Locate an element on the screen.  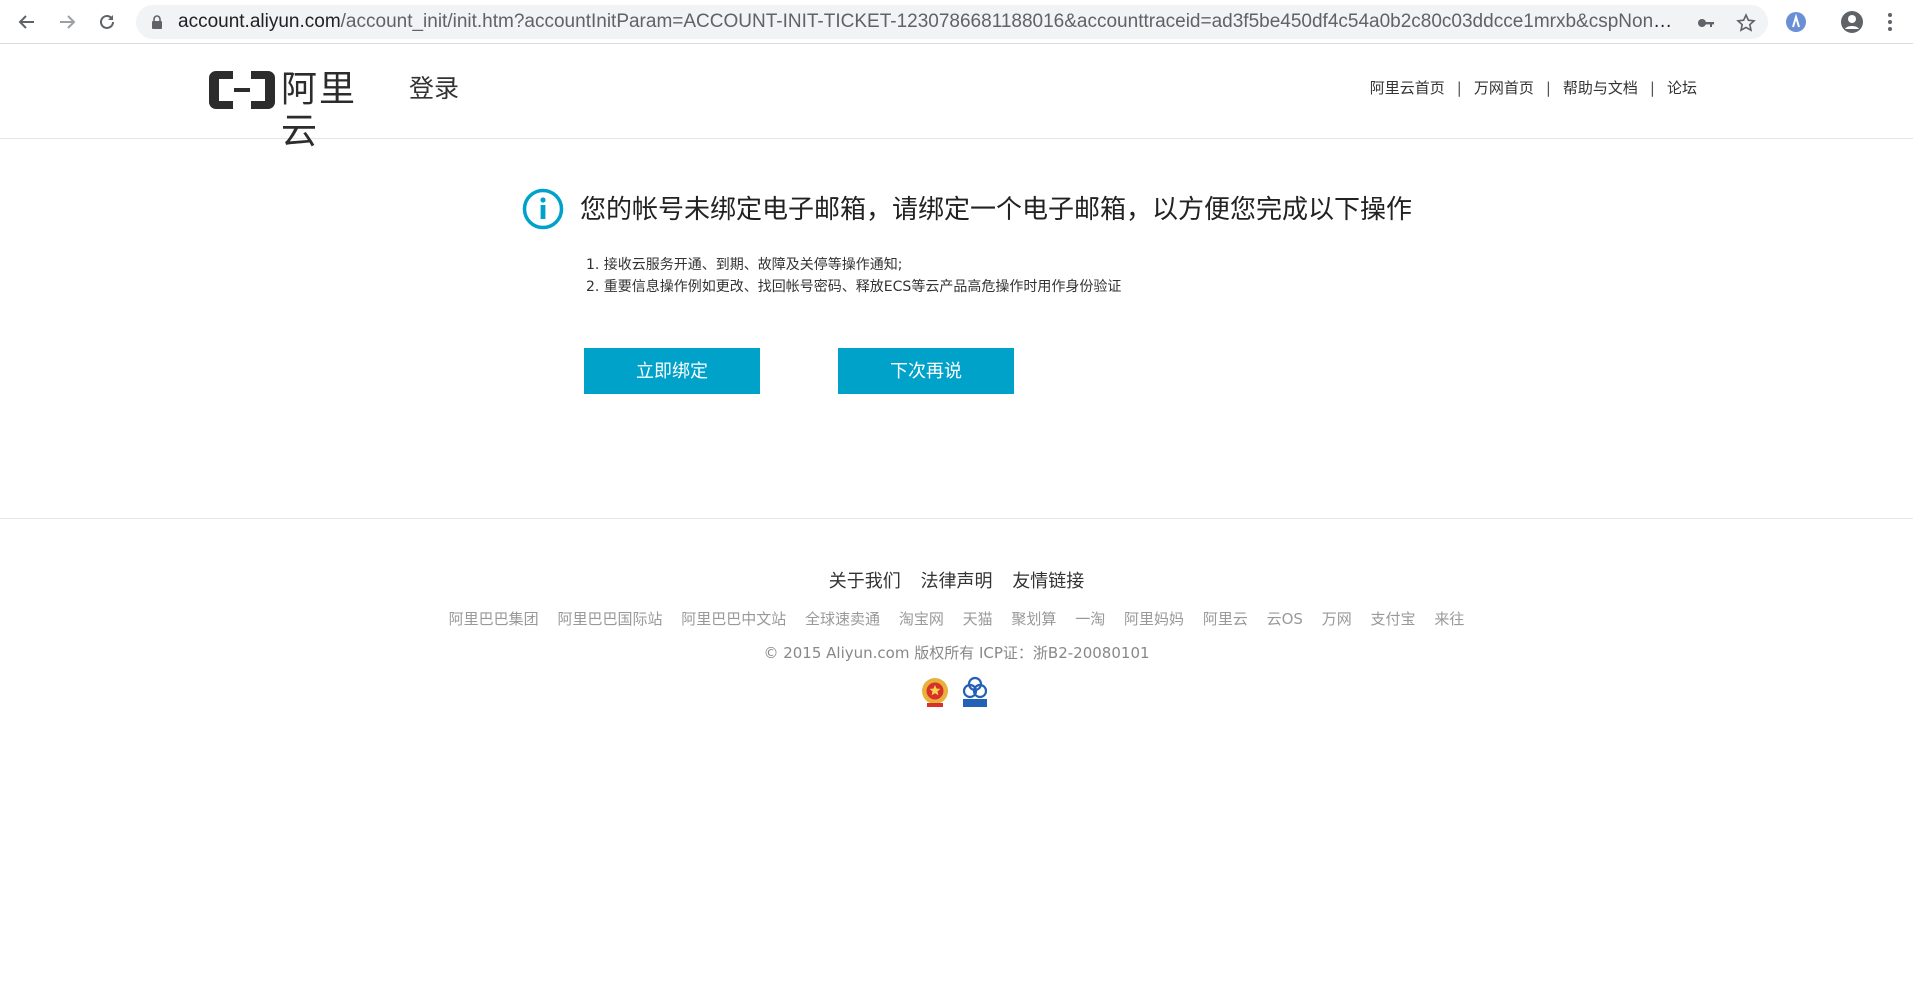
footer-divider is located at coordinates (956, 518).